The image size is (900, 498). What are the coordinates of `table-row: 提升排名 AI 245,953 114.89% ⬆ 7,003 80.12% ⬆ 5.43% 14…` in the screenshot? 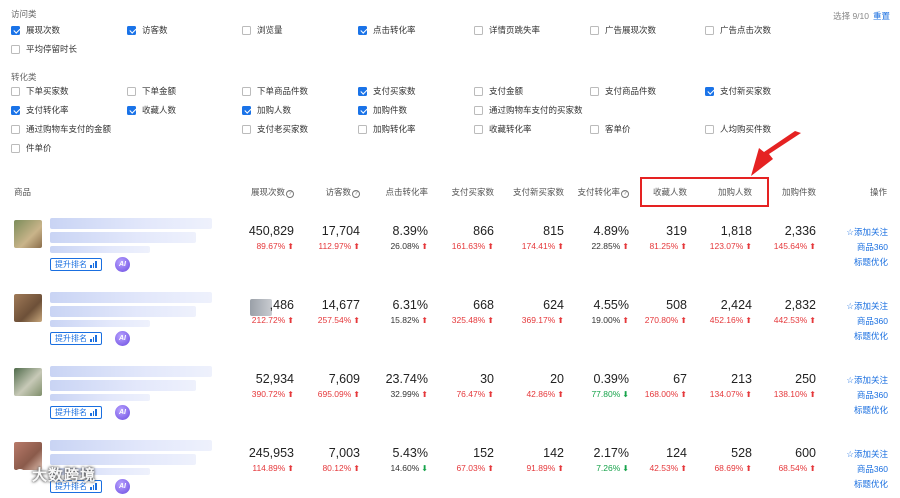 It's located at (450, 466).